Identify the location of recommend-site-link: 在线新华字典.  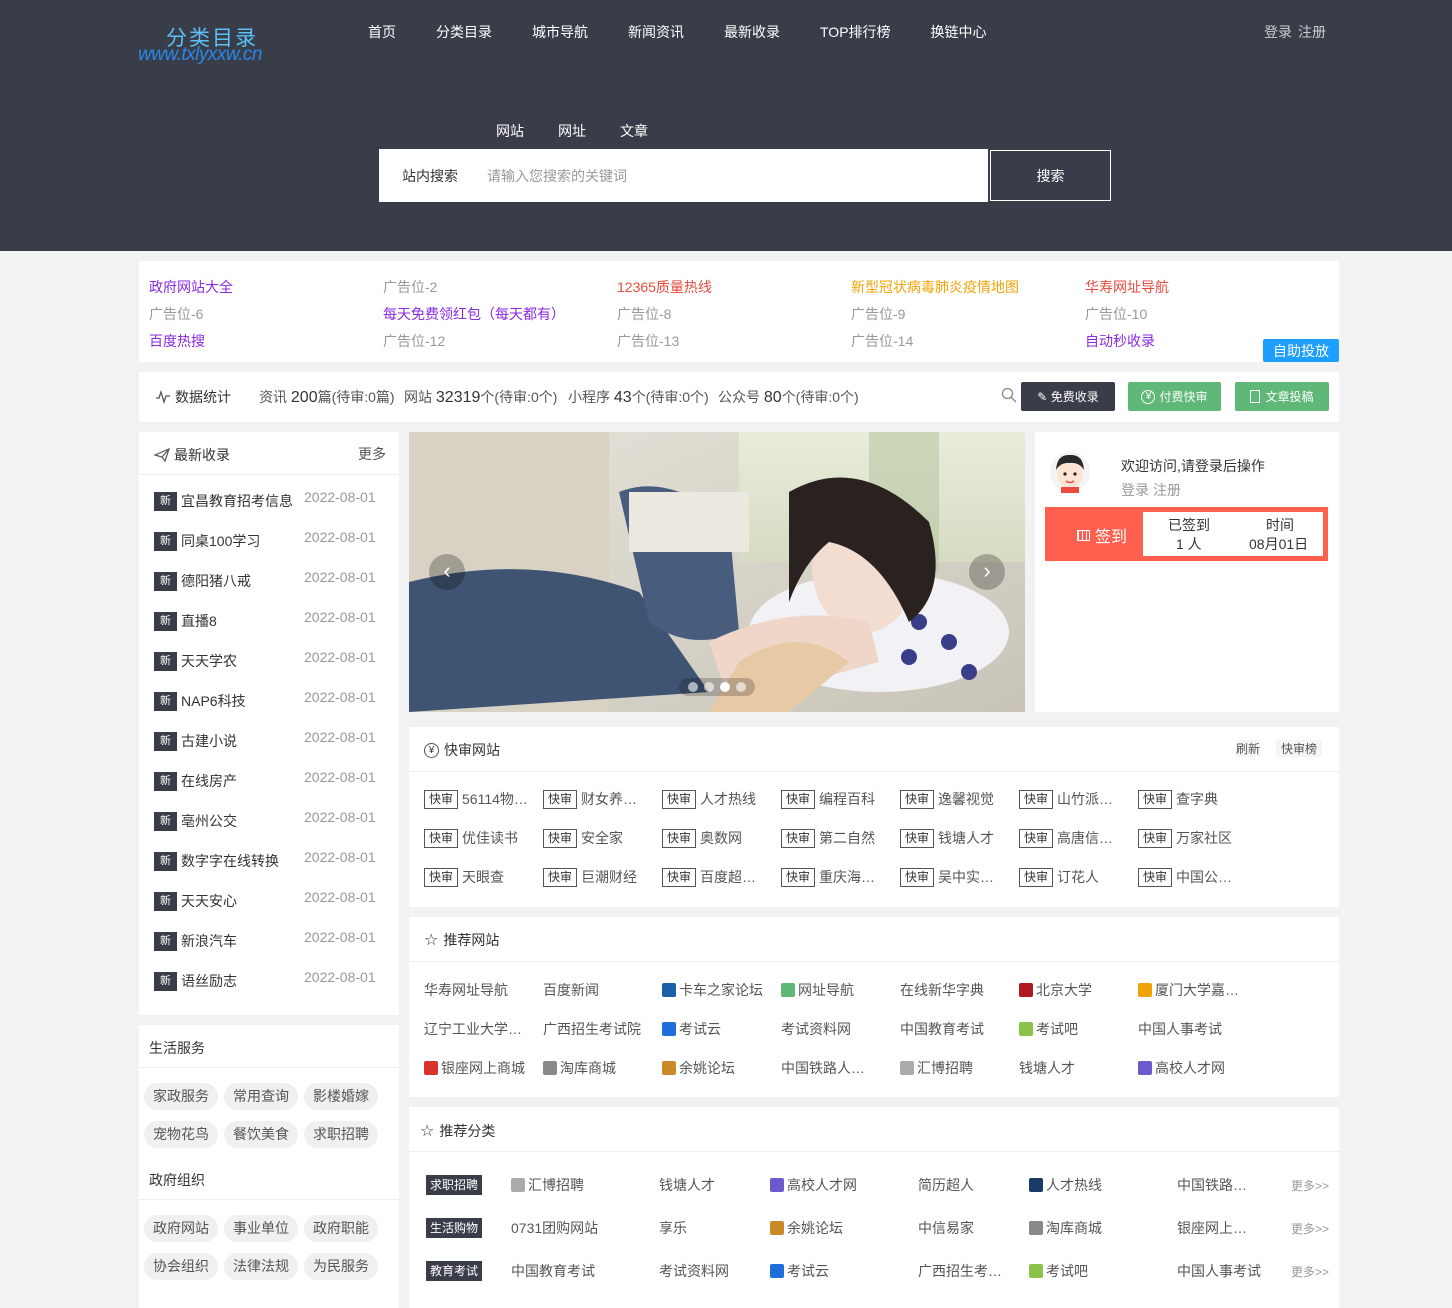
(957, 990).